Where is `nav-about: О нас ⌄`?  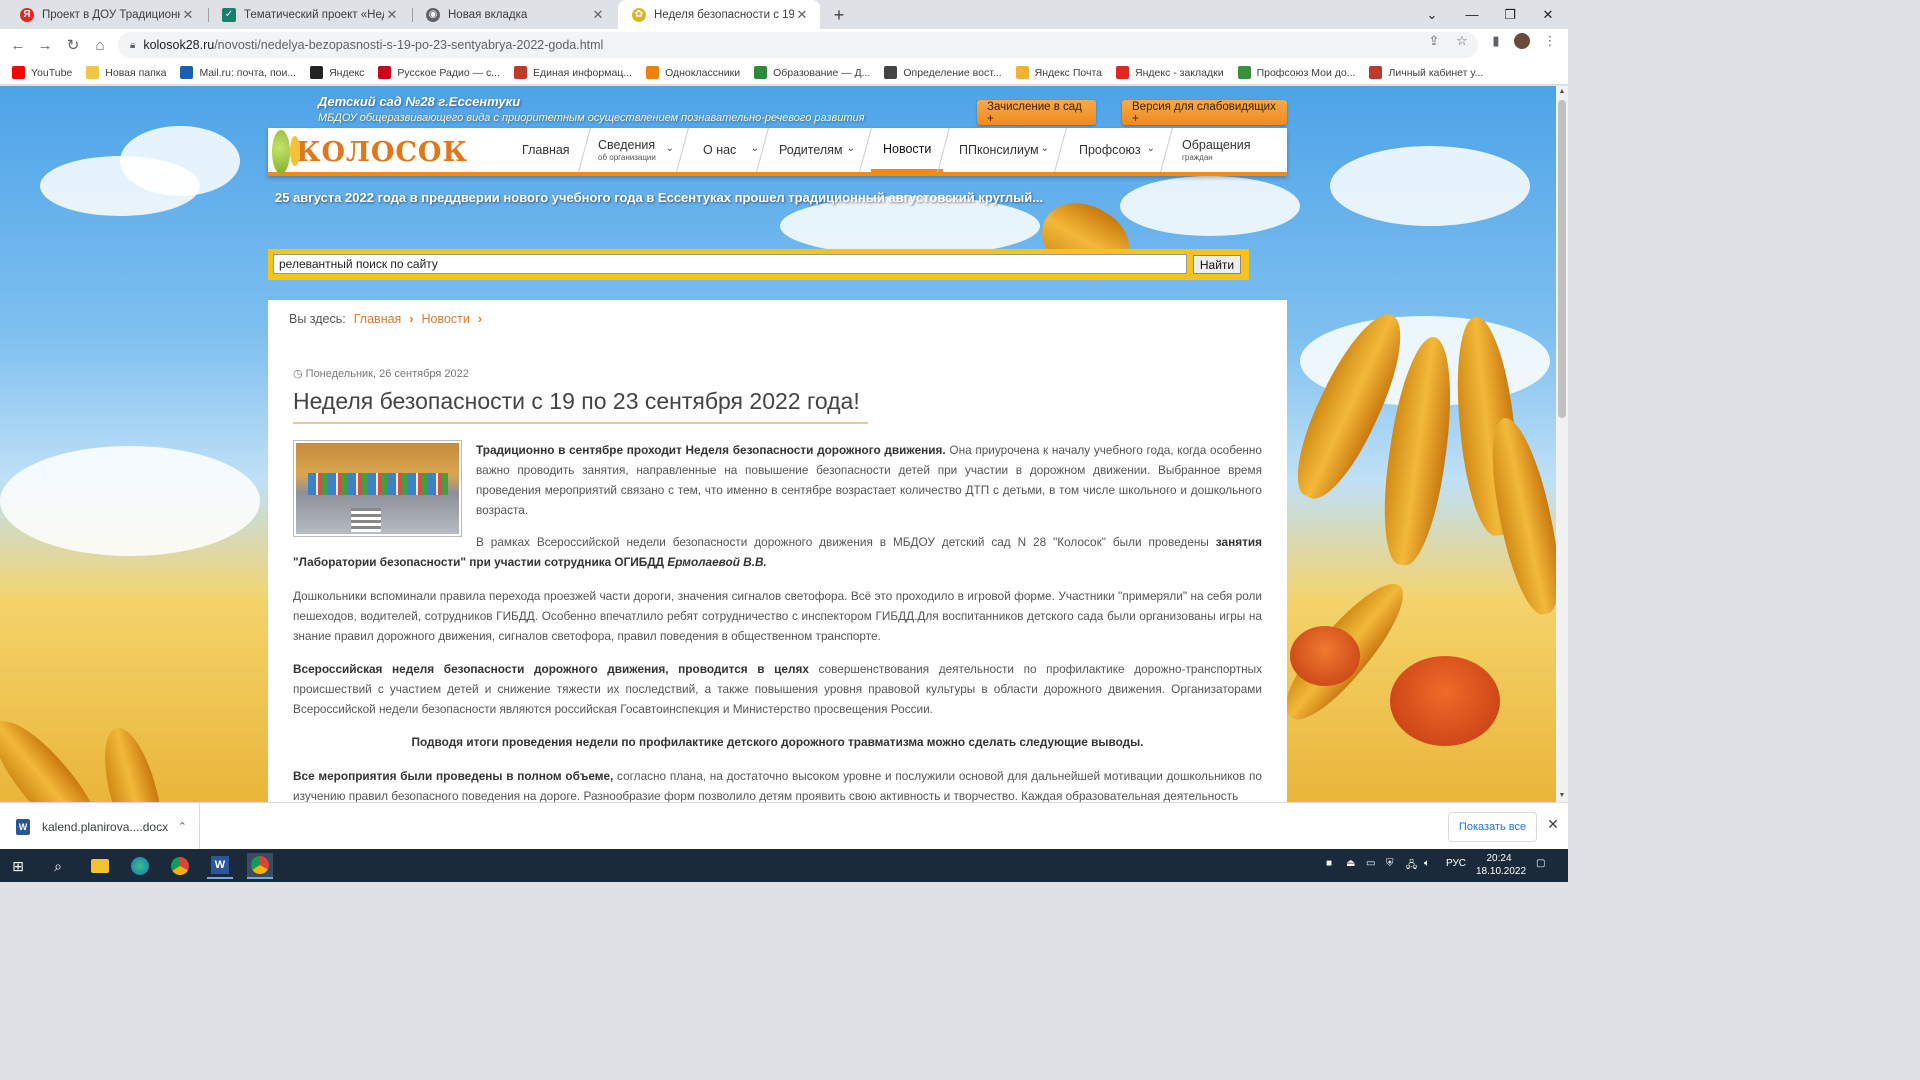
nav-about: О нас ⌄ is located at coordinates (729, 150).